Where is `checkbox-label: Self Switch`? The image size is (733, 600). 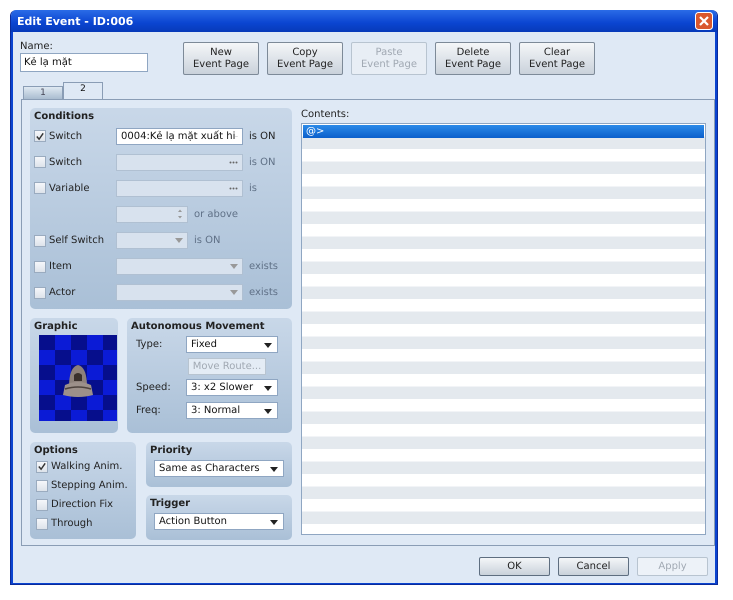 checkbox-label: Self Switch is located at coordinates (76, 240).